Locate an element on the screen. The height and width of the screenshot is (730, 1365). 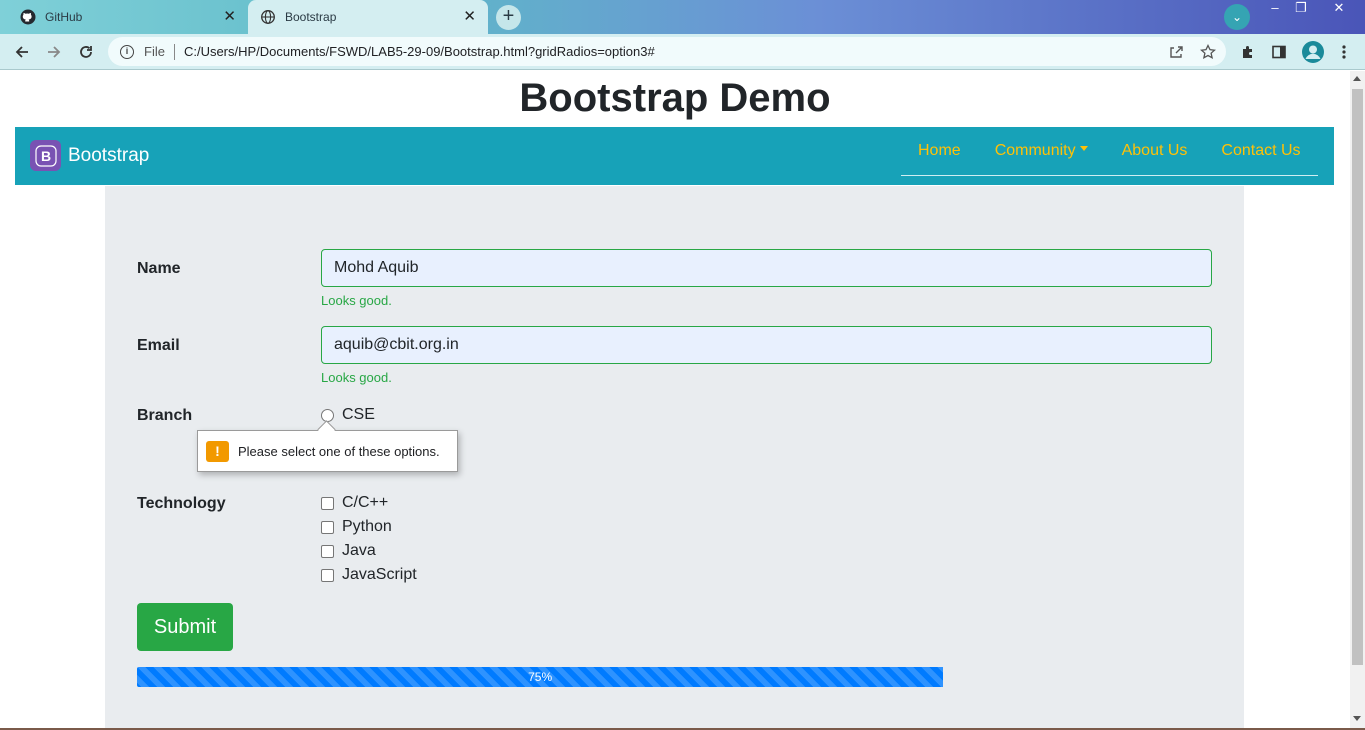
tech-option-label: Java is located at coordinates (359, 550).